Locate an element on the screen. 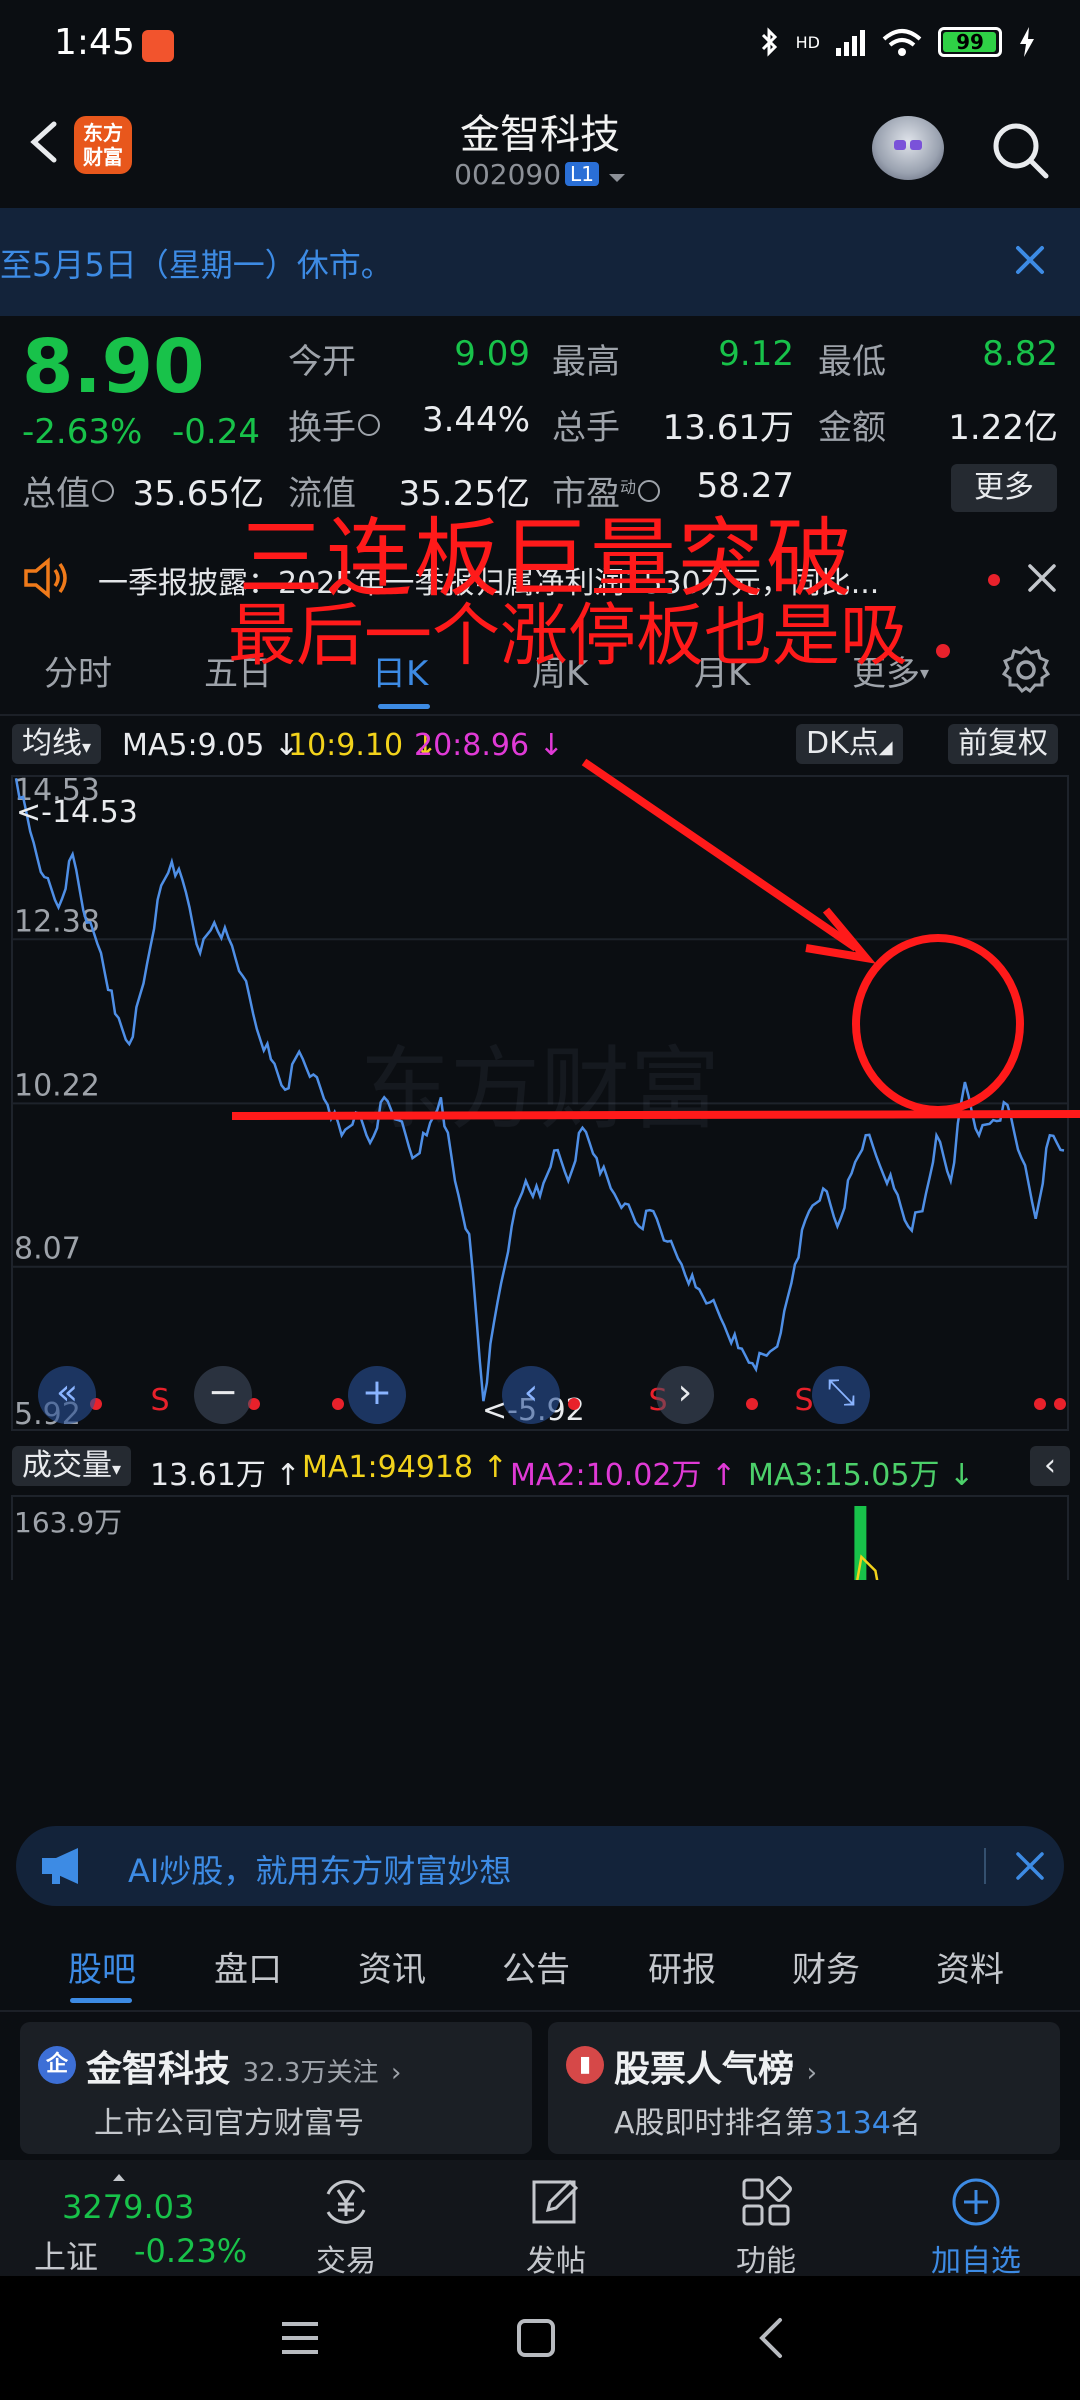 This screenshot has width=1080, height=2400. annotation-overlay is located at coordinates (655, 939).